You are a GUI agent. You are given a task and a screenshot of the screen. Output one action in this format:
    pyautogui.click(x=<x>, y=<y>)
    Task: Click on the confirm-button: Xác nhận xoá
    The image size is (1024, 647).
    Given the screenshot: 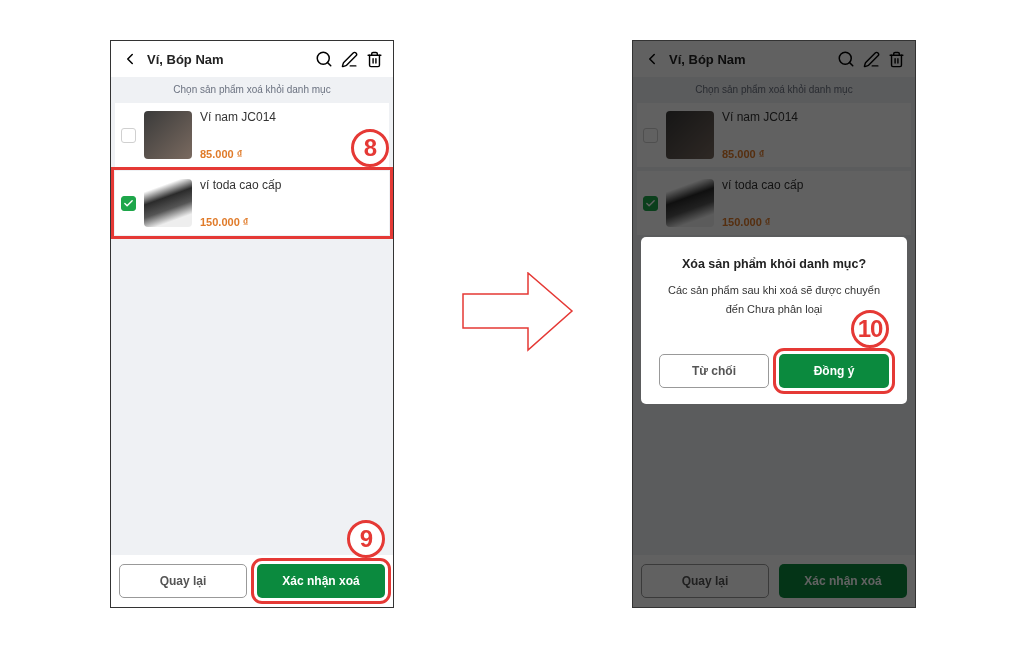 What is the action you would take?
    pyautogui.click(x=843, y=581)
    